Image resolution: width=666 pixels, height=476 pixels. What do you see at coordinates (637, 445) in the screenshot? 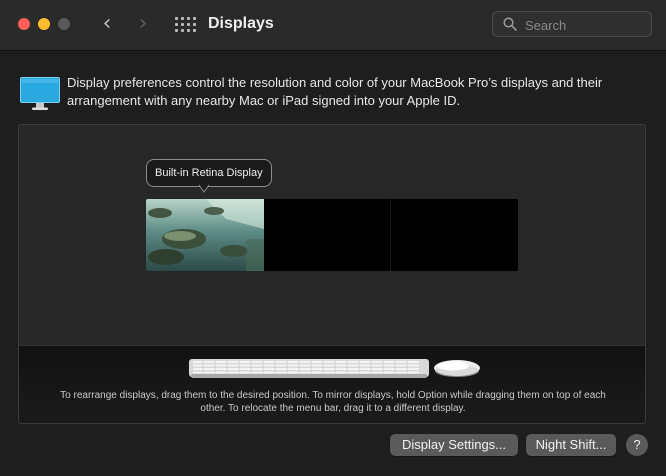
I see `help-button: ?` at bounding box center [637, 445].